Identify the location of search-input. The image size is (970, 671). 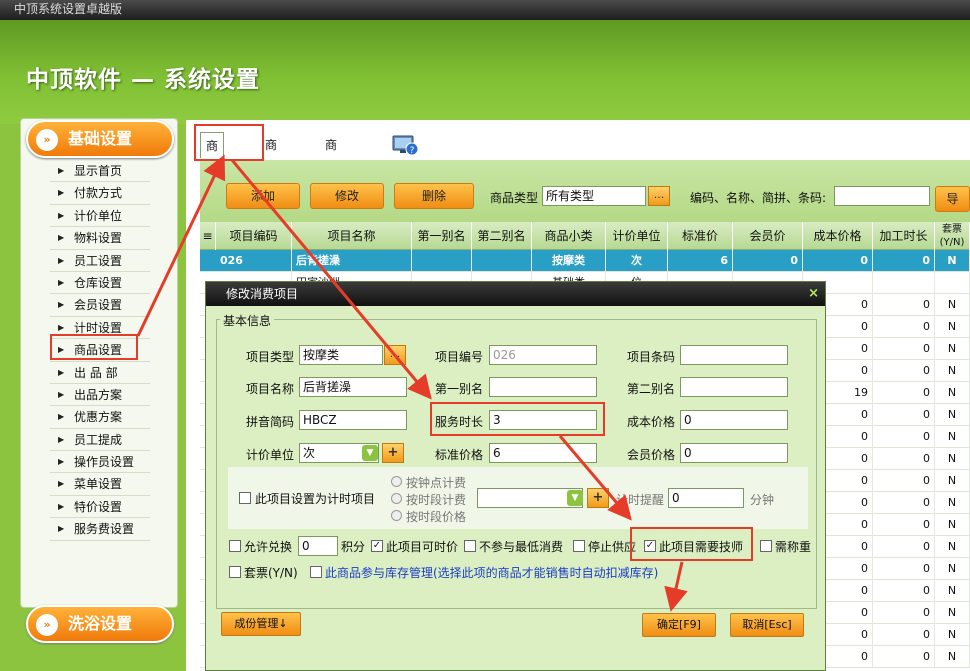
(882, 196).